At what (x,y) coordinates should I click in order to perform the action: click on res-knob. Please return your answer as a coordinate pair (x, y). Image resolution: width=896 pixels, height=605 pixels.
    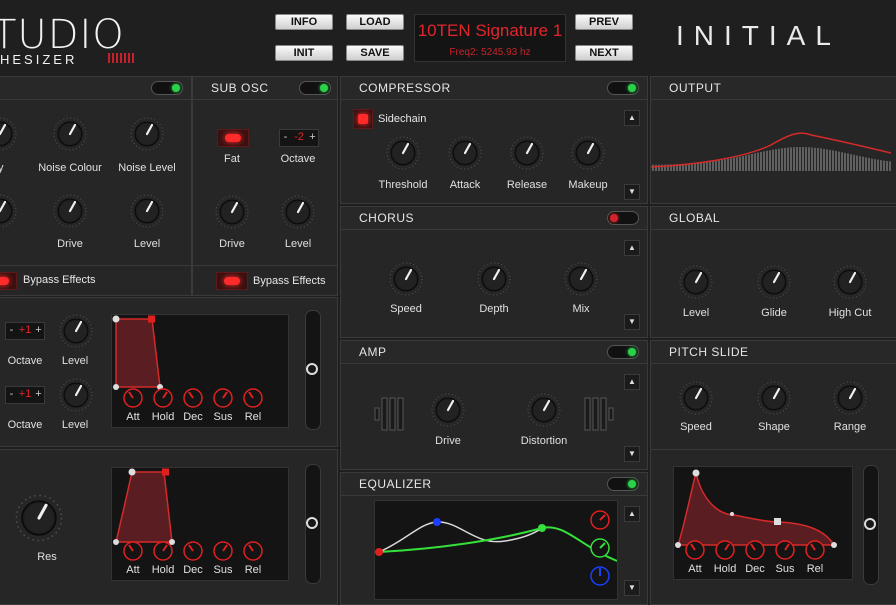
    Looking at the image, I should click on (39, 518).